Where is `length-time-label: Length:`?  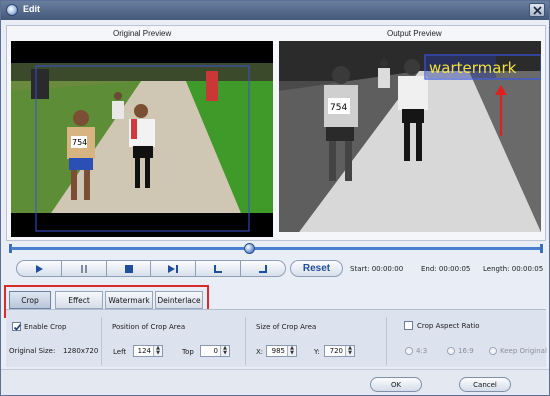
length-time-label: Length: is located at coordinates (496, 269).